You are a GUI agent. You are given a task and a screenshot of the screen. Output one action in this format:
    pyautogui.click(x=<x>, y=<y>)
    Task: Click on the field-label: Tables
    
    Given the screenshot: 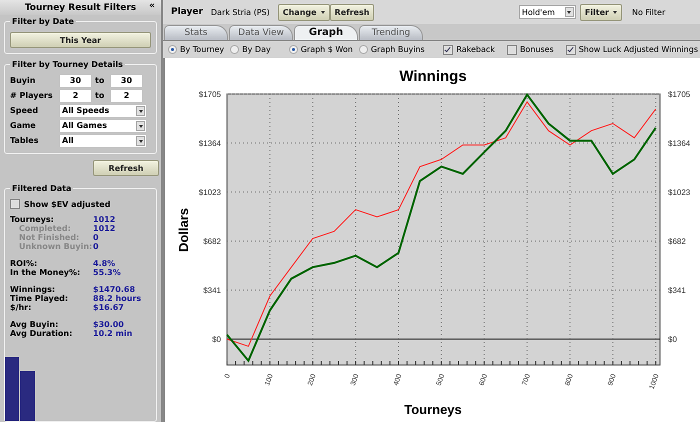 What is the action you would take?
    pyautogui.click(x=25, y=140)
    